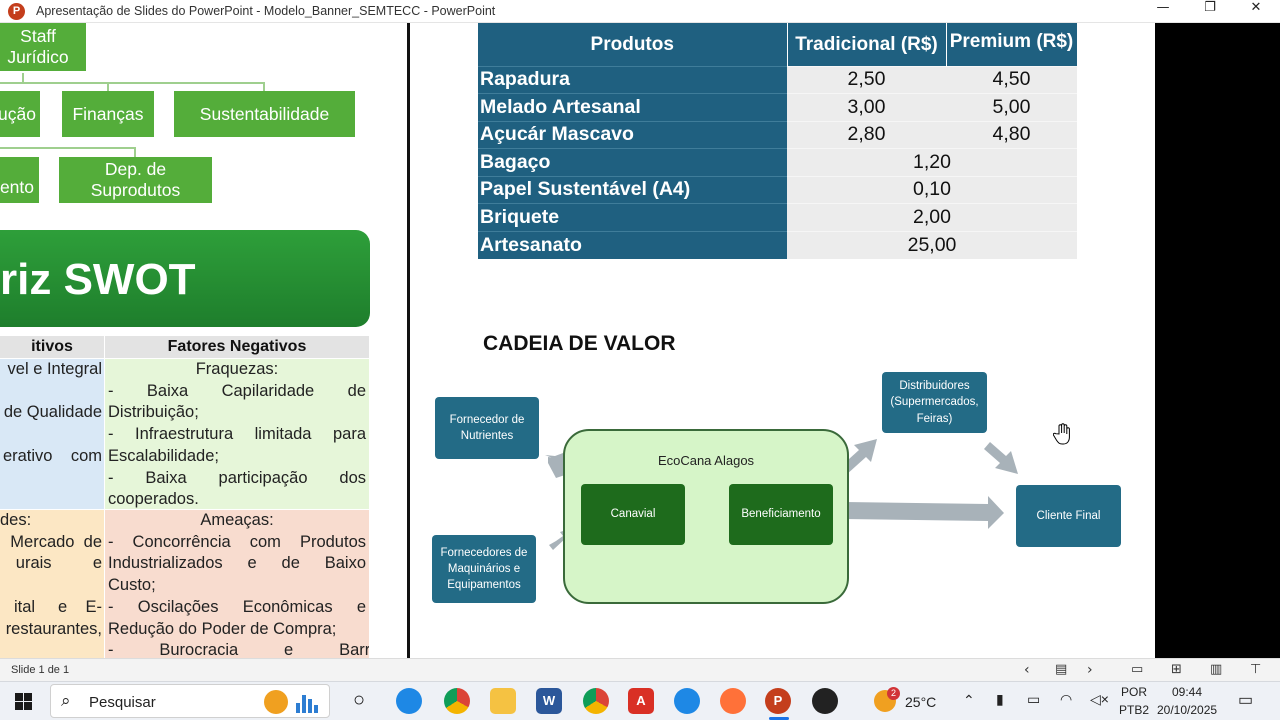 This screenshot has width=1280, height=720. What do you see at coordinates (40, 670) in the screenshot?
I see `slide-counter: Slide 1 de 1` at bounding box center [40, 670].